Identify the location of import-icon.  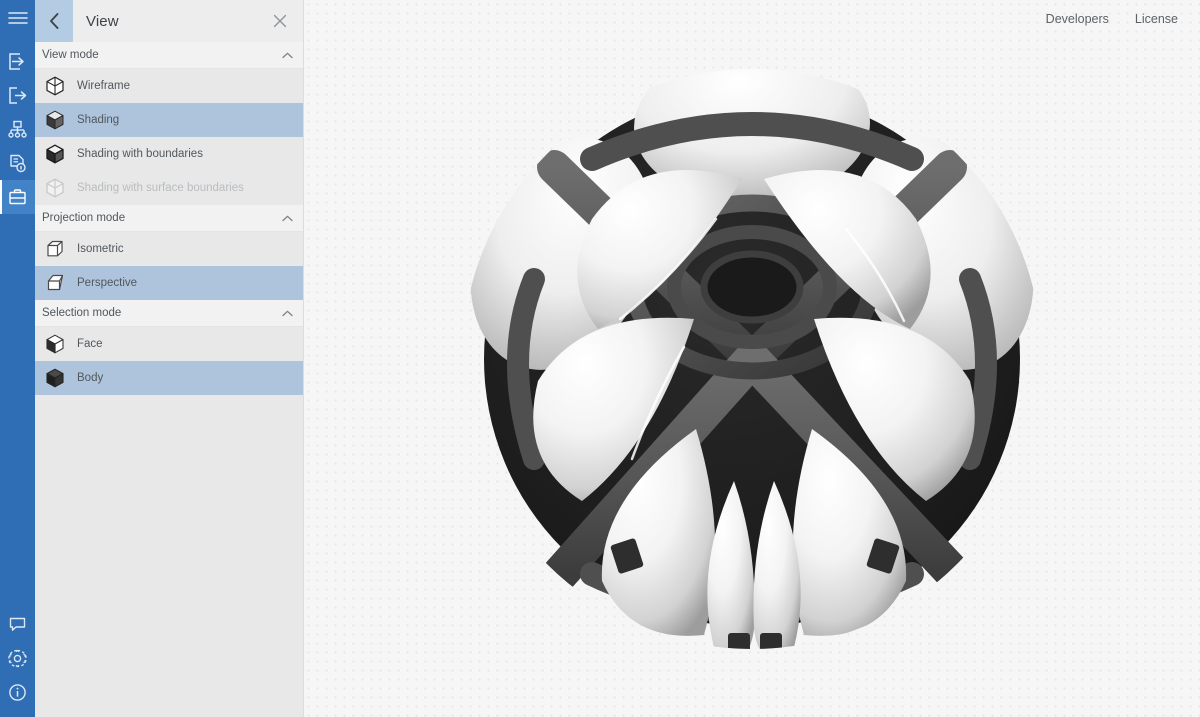
(17, 61).